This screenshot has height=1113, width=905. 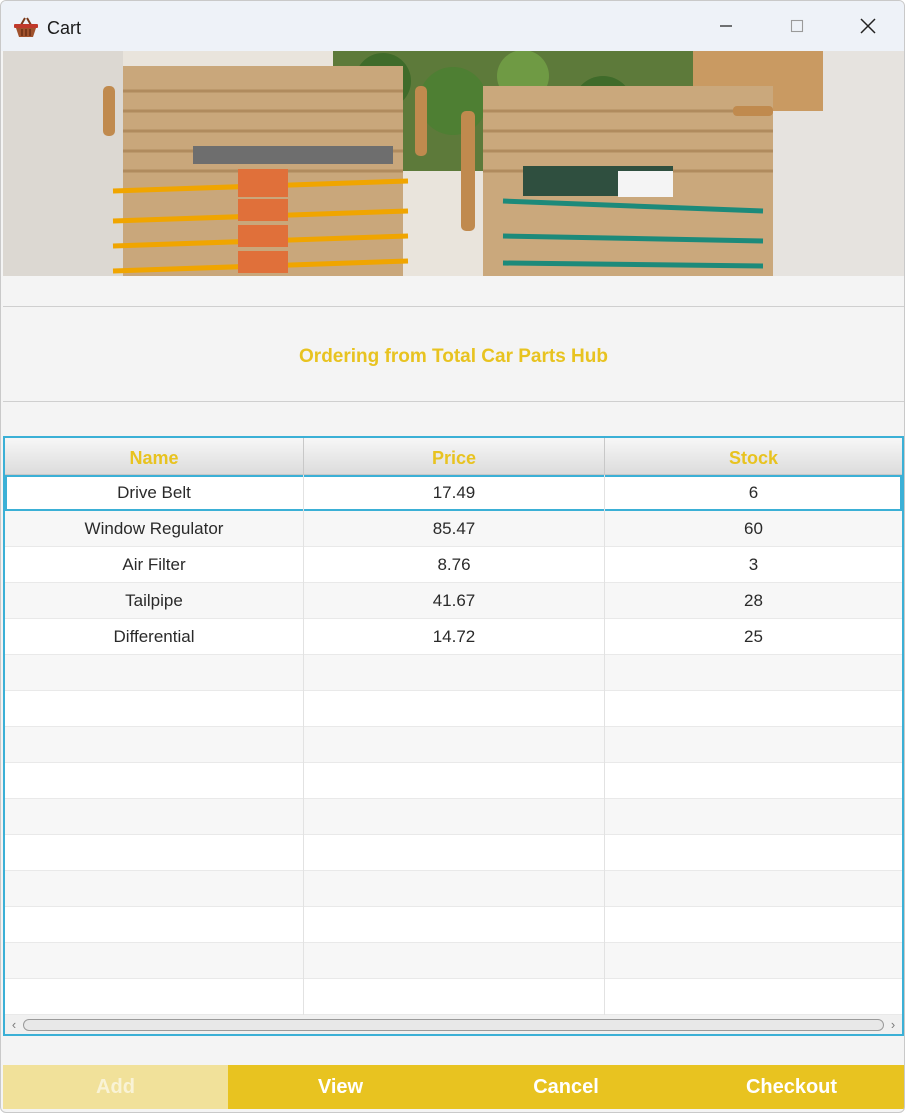 I want to click on horizontal-scrollbar: ‹ ›, so click(x=453, y=1024).